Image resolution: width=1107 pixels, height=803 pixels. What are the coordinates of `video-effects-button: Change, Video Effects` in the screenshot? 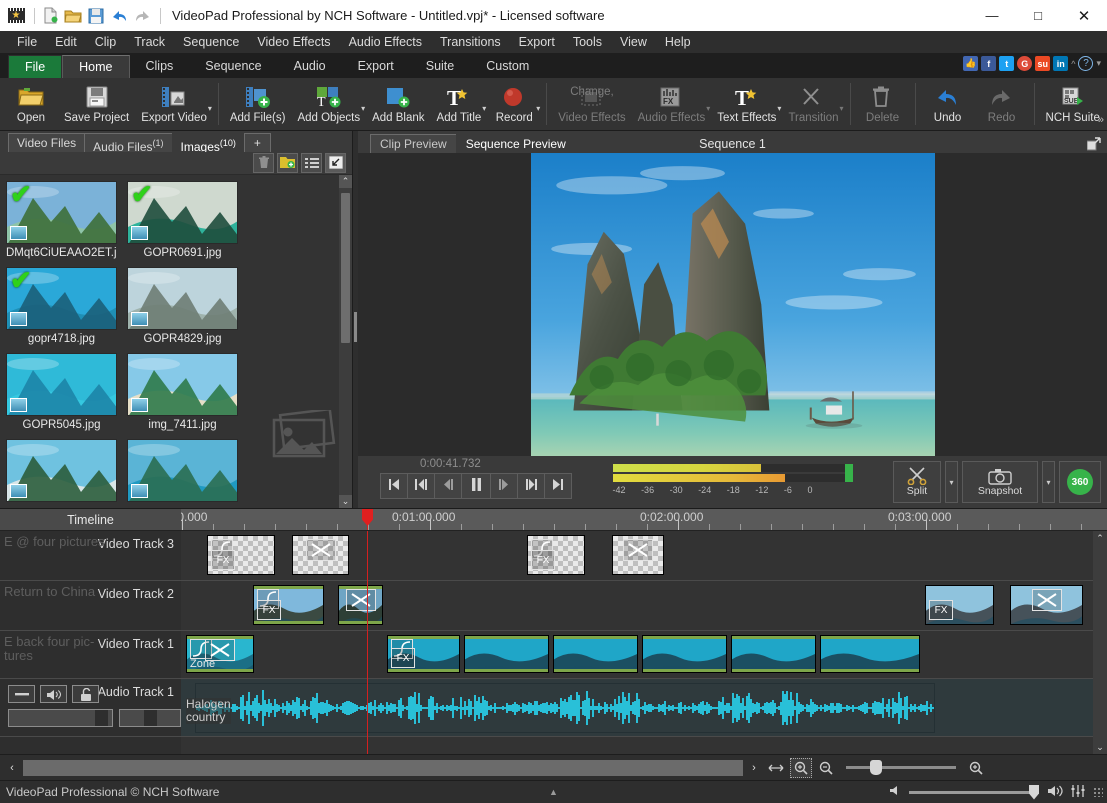 It's located at (591, 104).